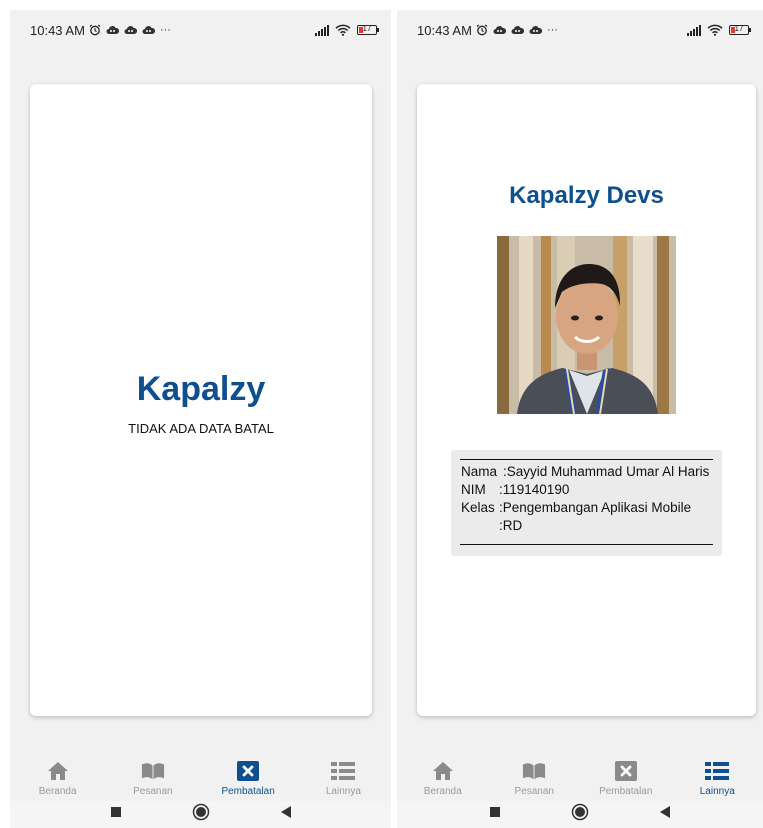  I want to click on developer-photo, so click(586, 325).